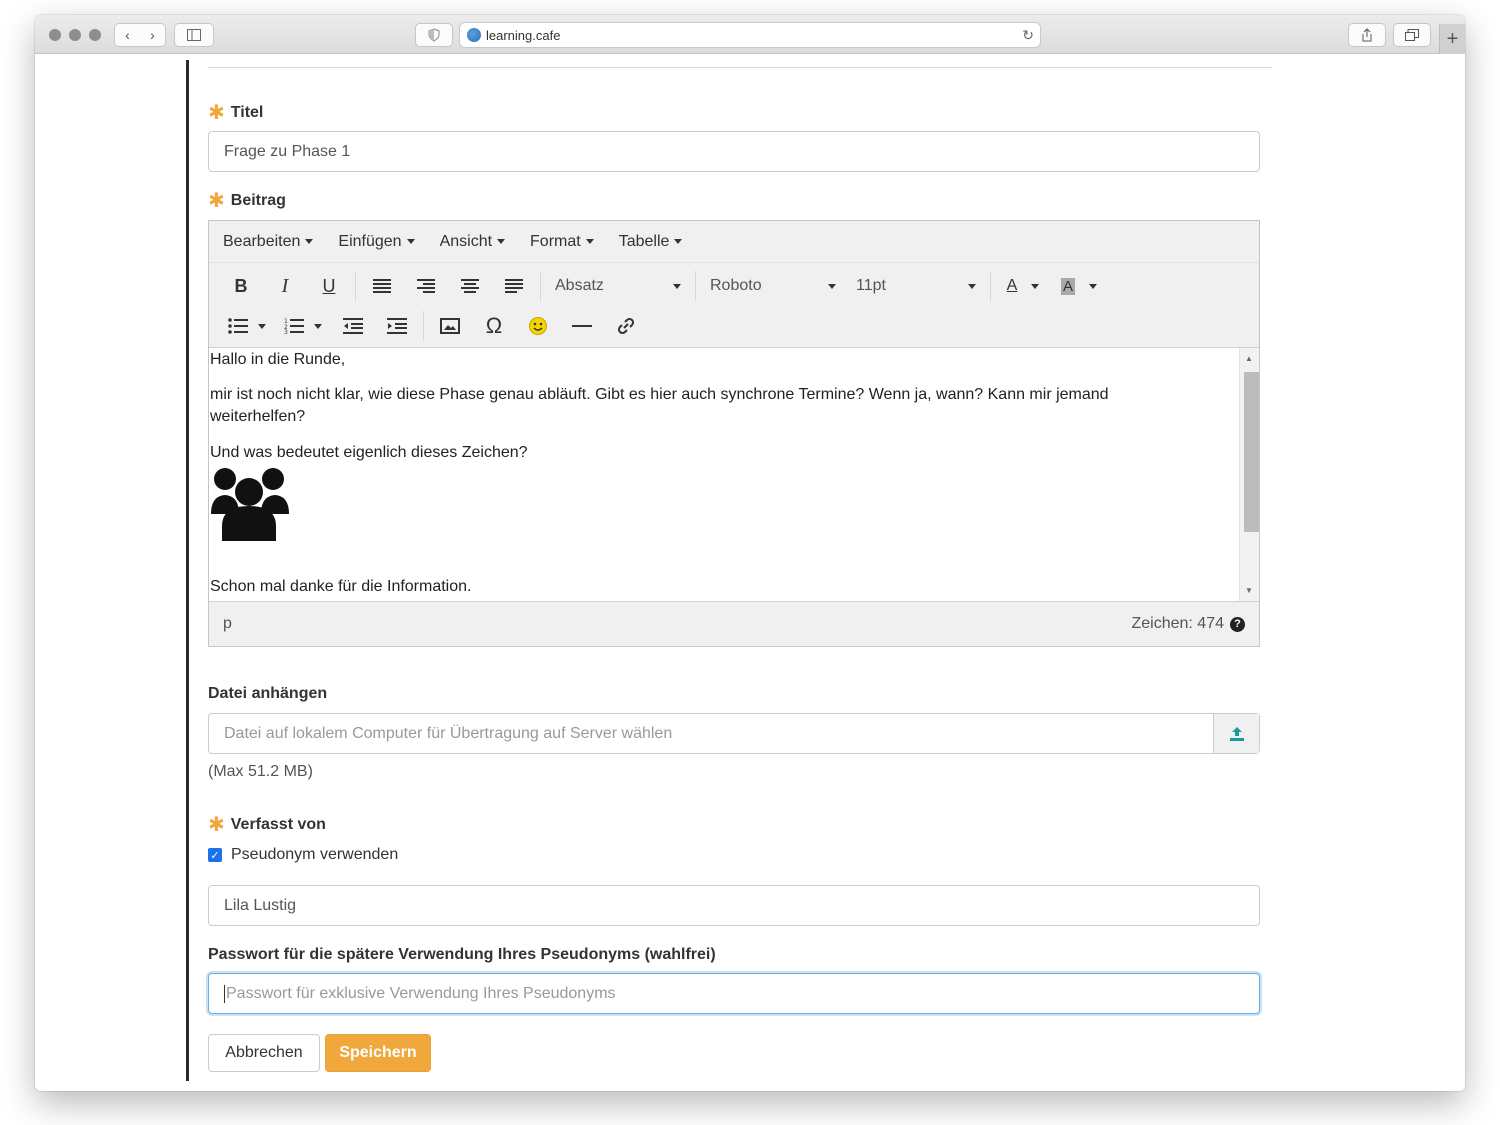 The height and width of the screenshot is (1125, 1500). What do you see at coordinates (1028, 35) in the screenshot?
I see `reload-icon: ↻` at bounding box center [1028, 35].